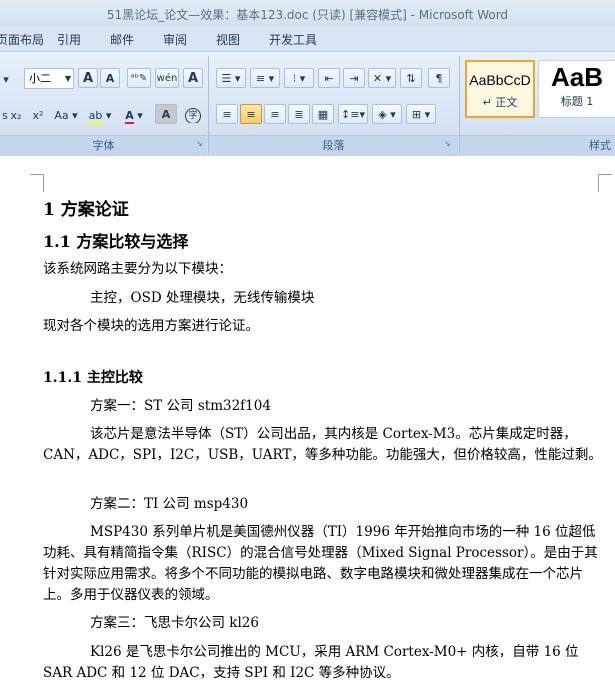  Describe the element at coordinates (333, 145) in the screenshot. I see `paragraph-group-label: 段落` at that location.